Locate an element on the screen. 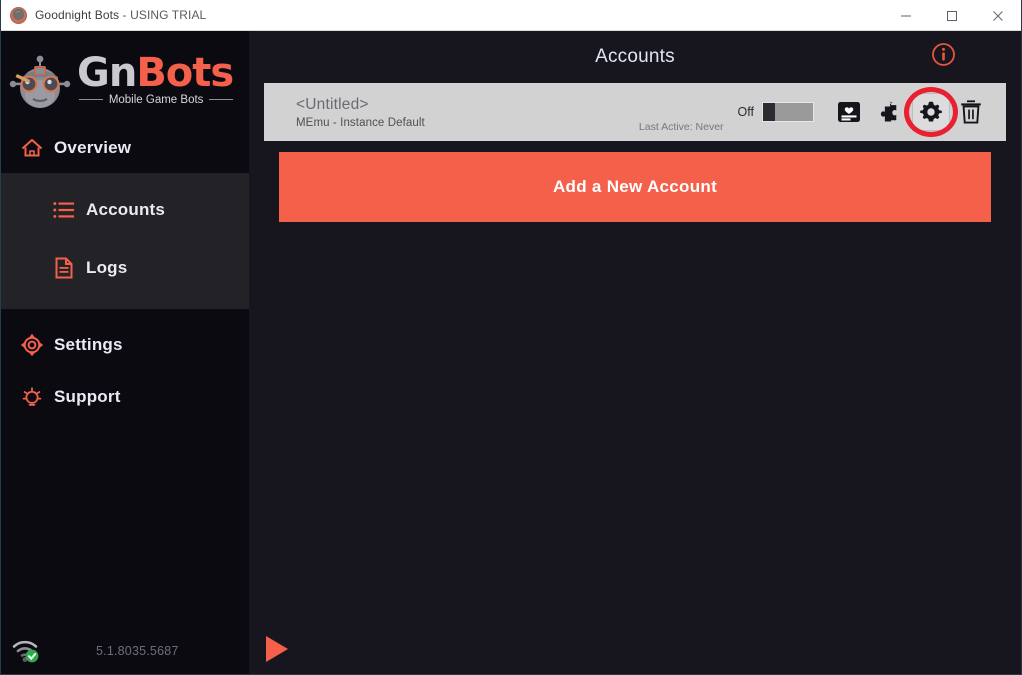 The height and width of the screenshot is (675, 1022). account-identity: <Untitled> MEmu - Instance Default is located at coordinates (360, 112).